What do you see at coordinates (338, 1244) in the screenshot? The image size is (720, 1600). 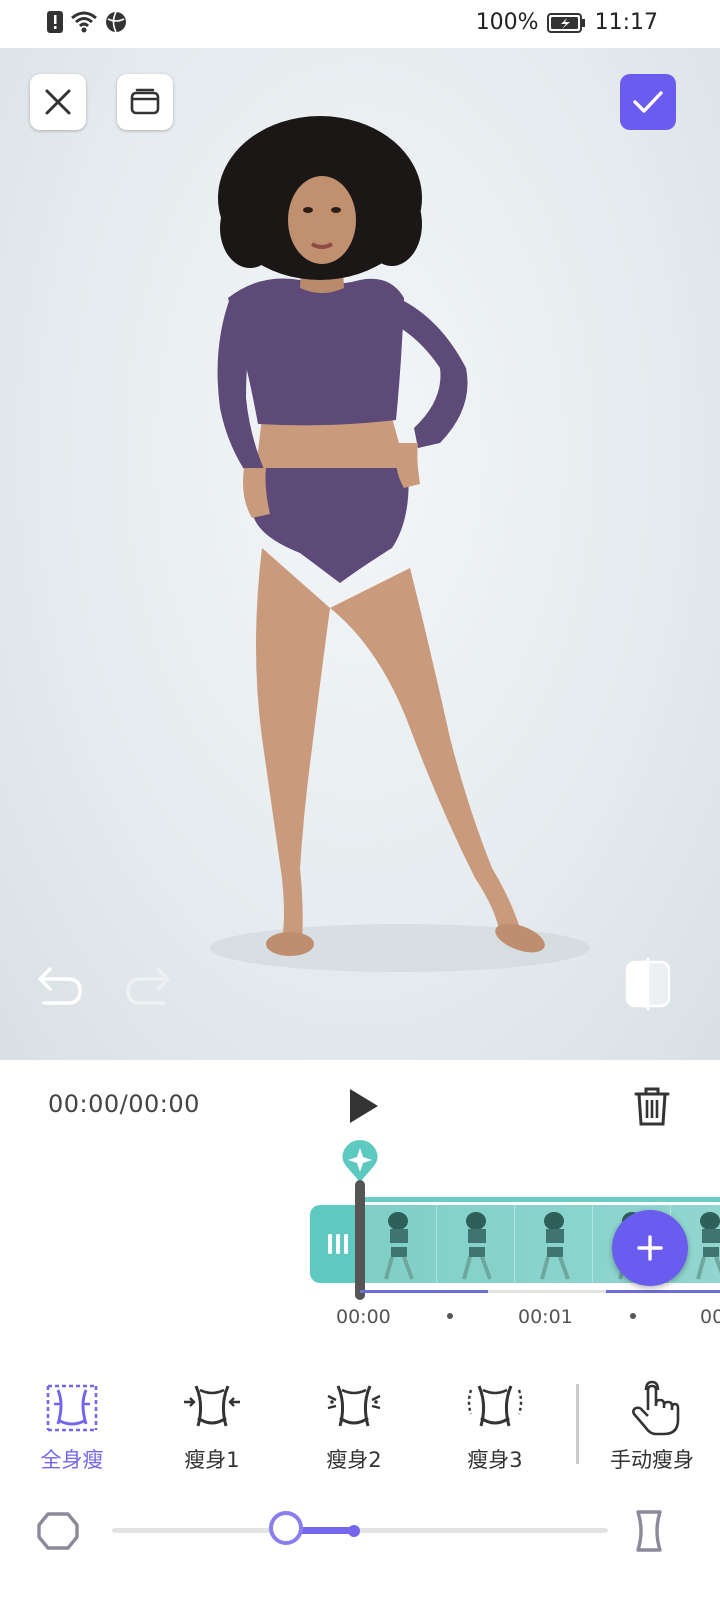 I see `drag-handle-icon` at bounding box center [338, 1244].